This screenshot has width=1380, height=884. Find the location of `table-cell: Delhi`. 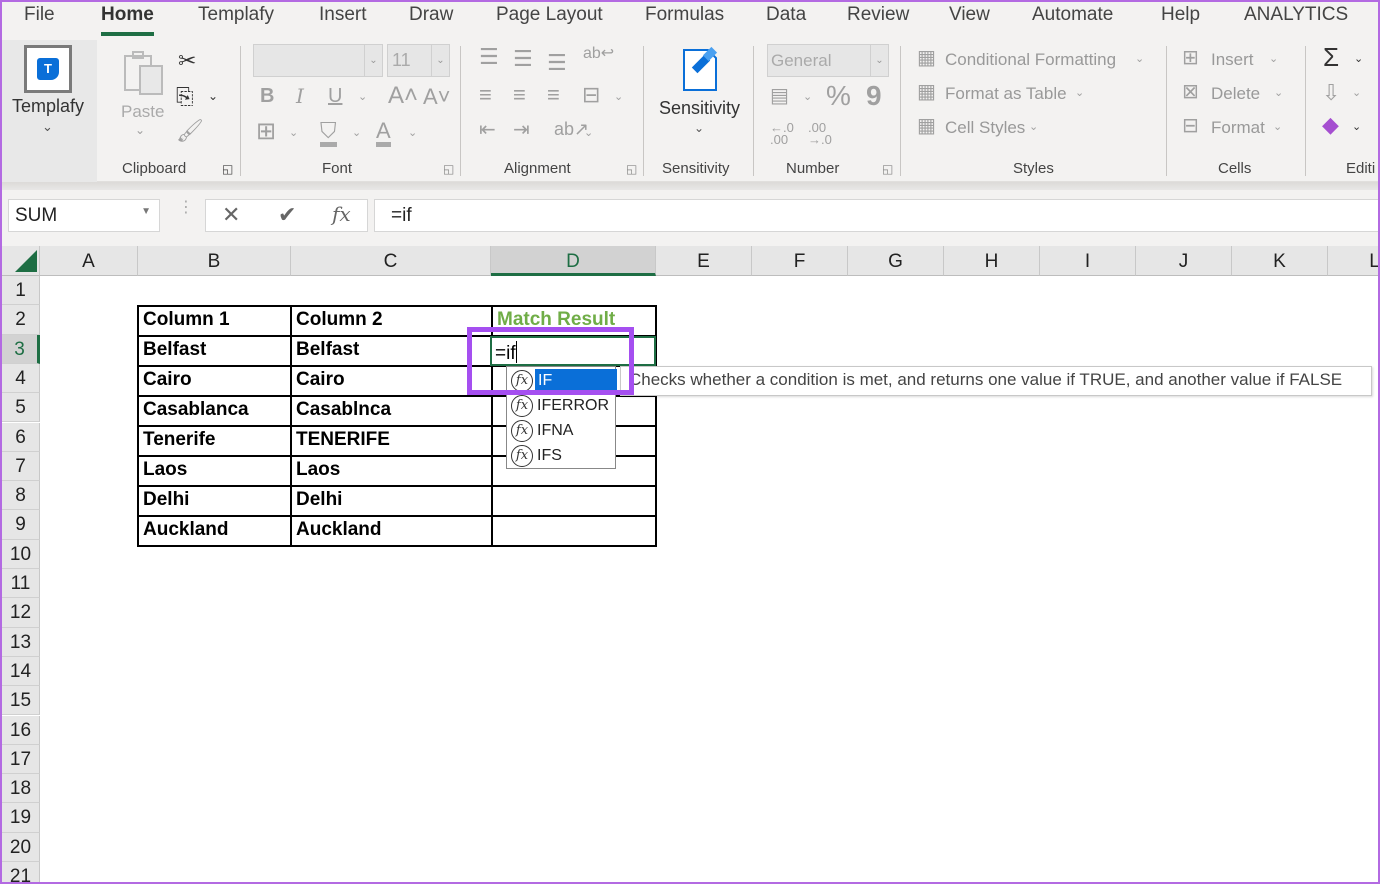

table-cell: Delhi is located at coordinates (390, 500).